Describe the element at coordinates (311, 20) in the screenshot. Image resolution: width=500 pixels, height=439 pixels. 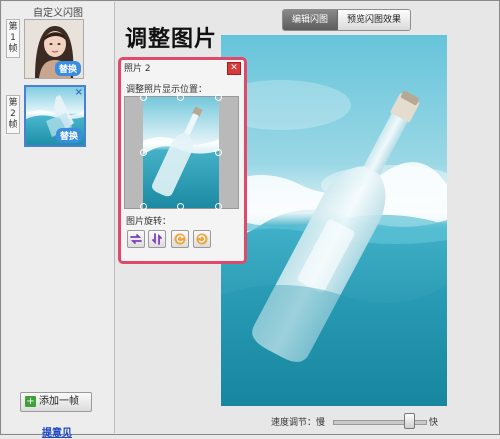
I see `tab-edit: 编辑闪图` at that location.